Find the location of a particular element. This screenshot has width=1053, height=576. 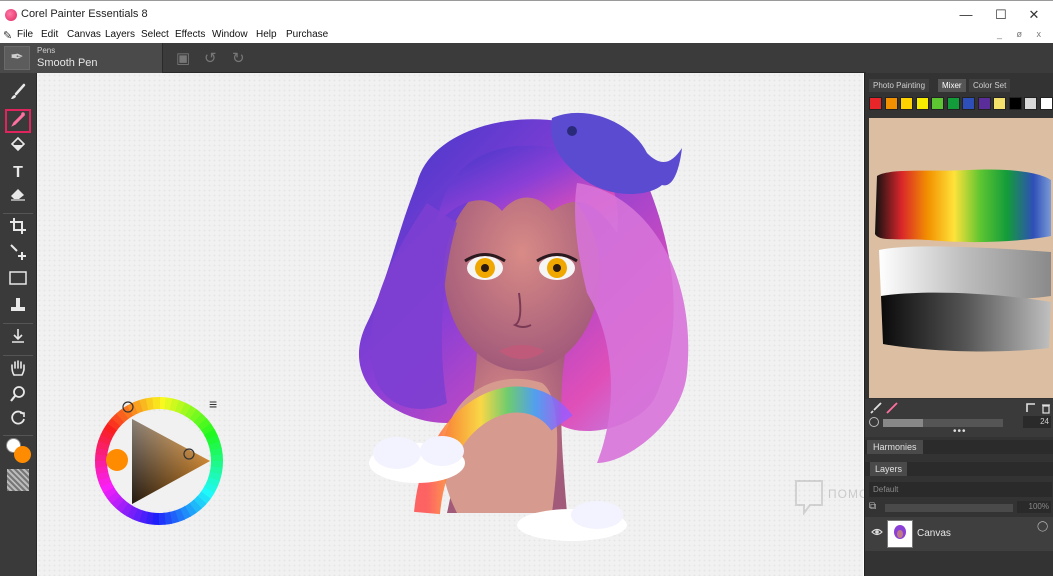

panel-header-area is located at coordinates (959, 58).